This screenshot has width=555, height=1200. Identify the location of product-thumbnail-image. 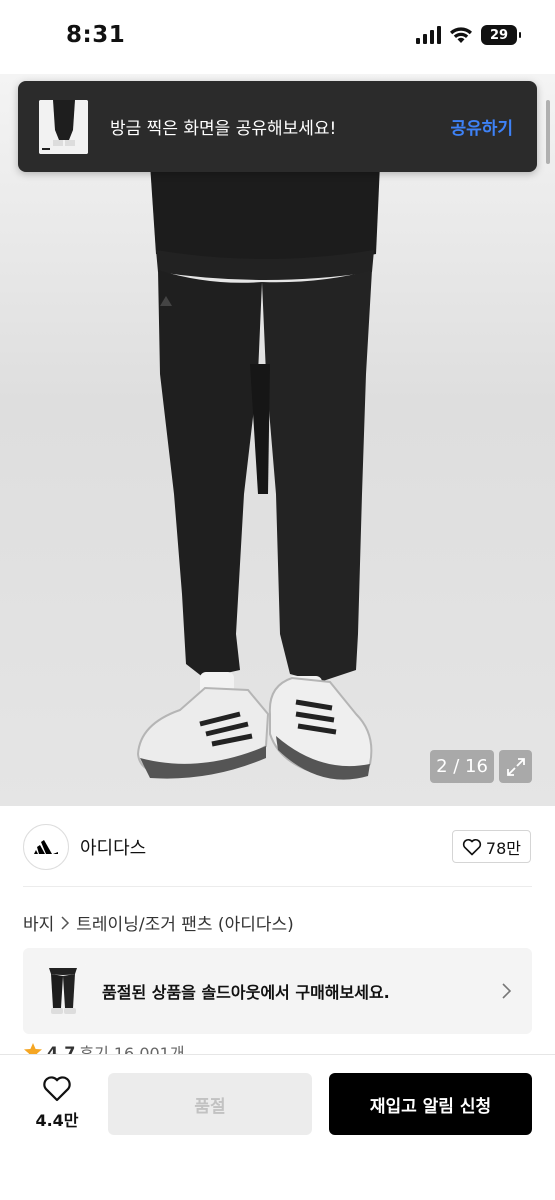
(62, 991).